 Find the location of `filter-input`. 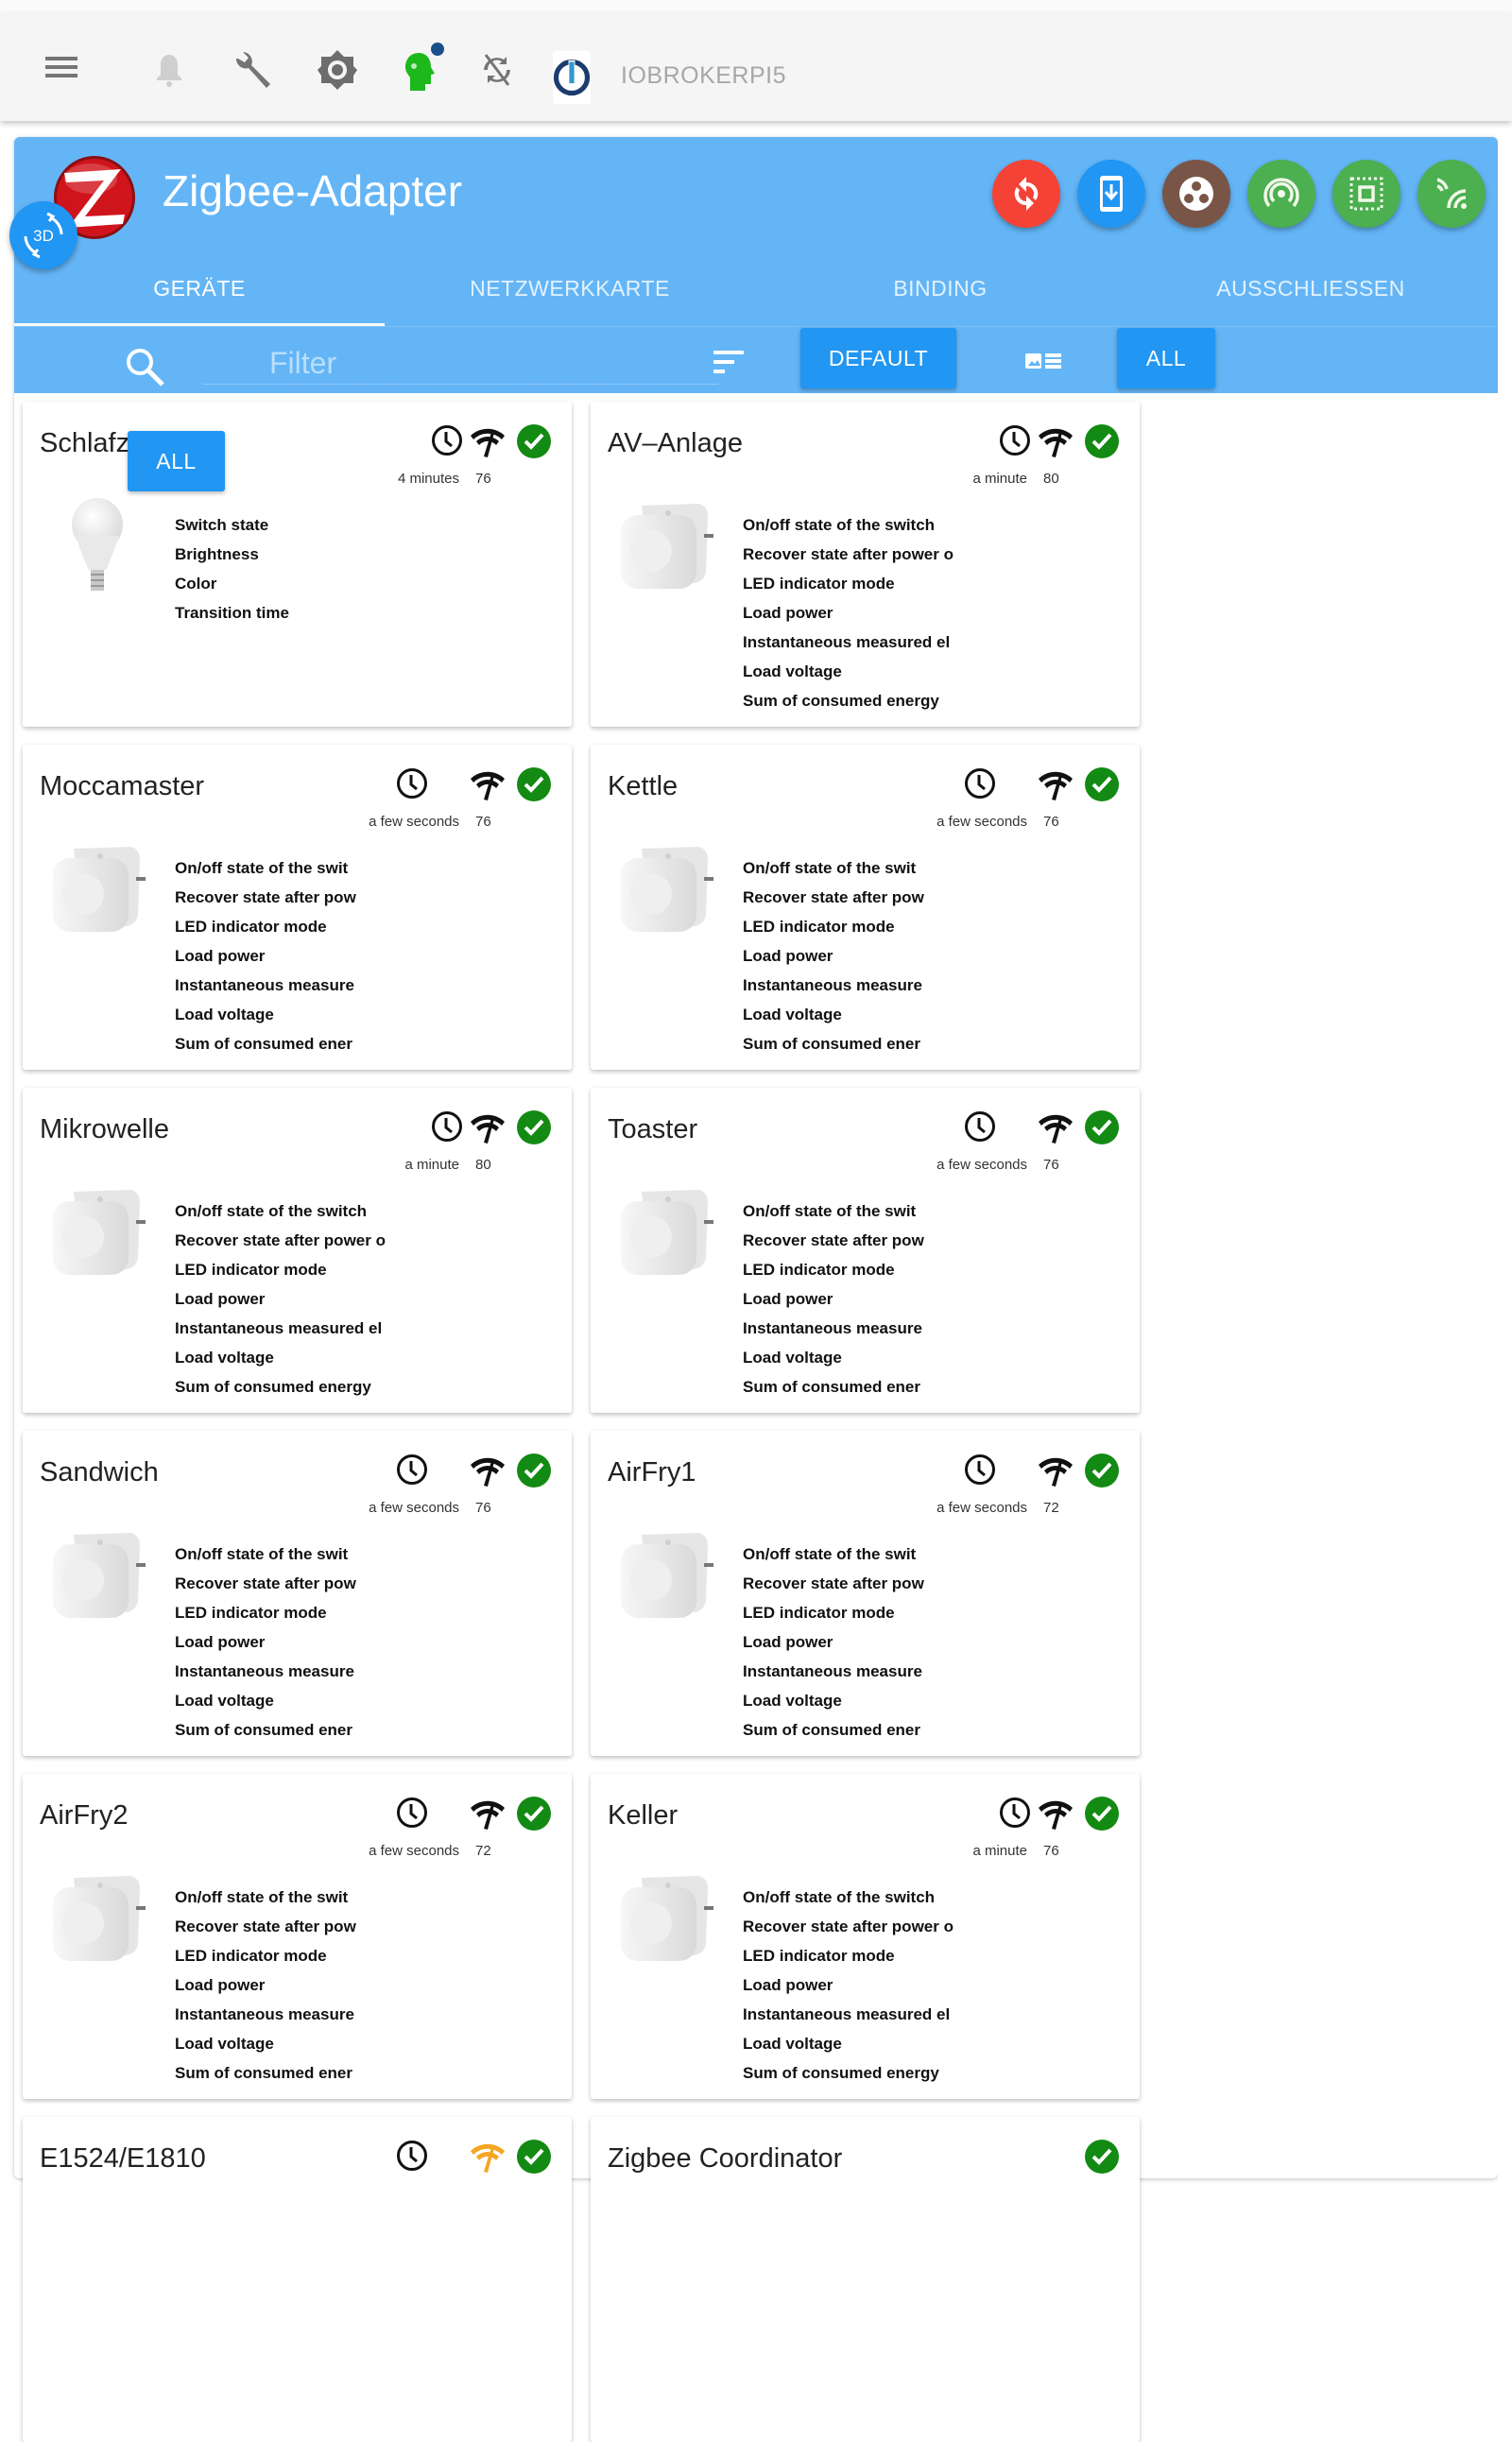

filter-input is located at coordinates (460, 364).